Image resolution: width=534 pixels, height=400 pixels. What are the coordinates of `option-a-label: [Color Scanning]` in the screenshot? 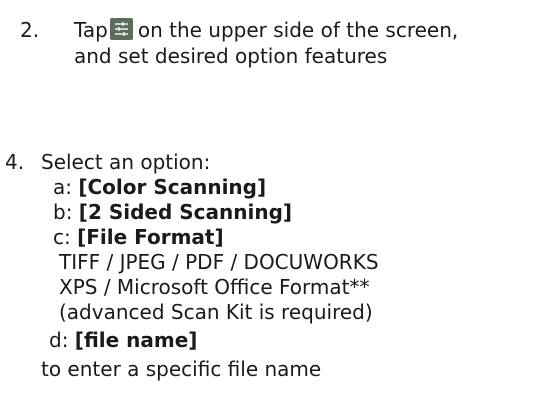 It's located at (172, 187).